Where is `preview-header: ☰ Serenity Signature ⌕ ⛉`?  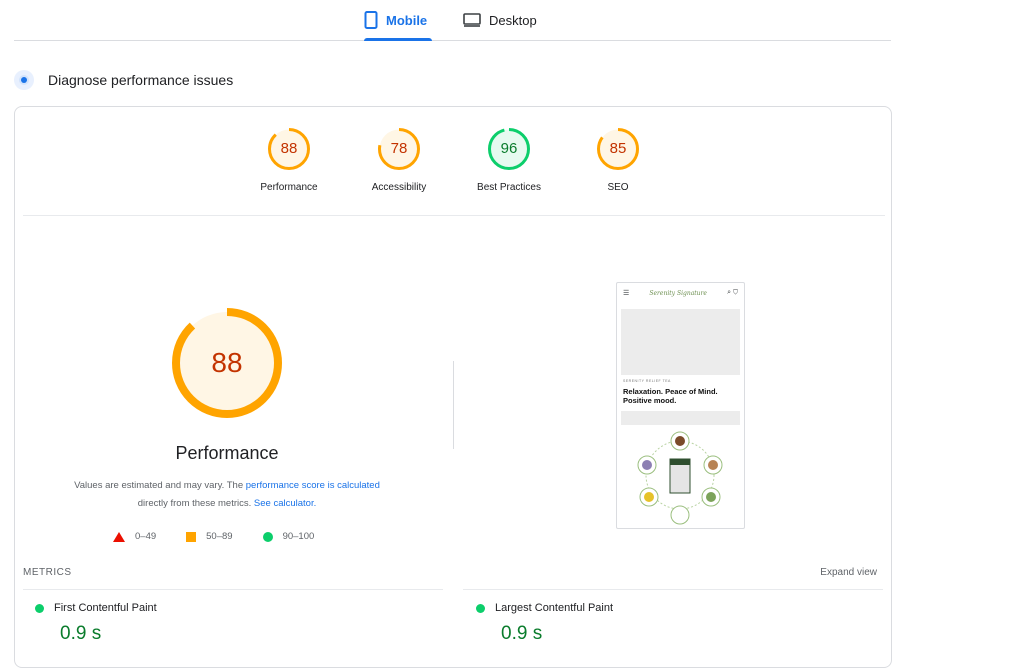
preview-header: ☰ Serenity Signature ⌕ ⛉ is located at coordinates (680, 293).